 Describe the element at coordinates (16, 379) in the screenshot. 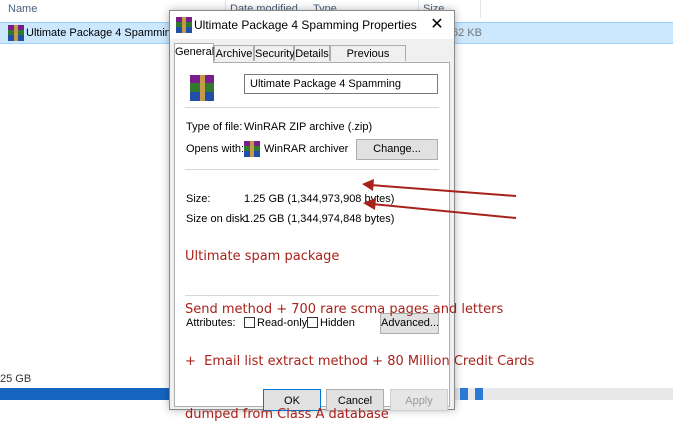

I see `status-bar-size: 25 GB` at that location.